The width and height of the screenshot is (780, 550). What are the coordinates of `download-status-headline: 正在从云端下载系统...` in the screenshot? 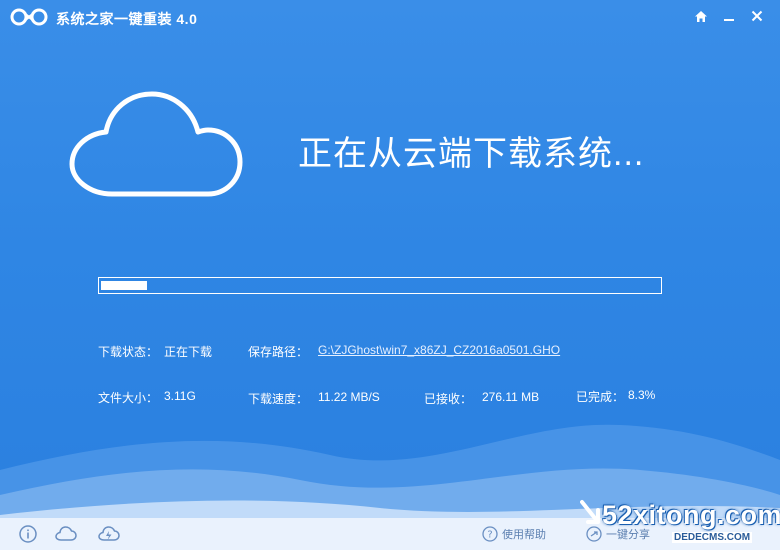 It's located at (471, 154).